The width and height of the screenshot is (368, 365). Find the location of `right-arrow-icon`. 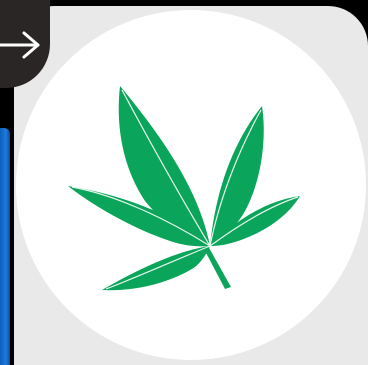

right-arrow-icon is located at coordinates (20, 45).